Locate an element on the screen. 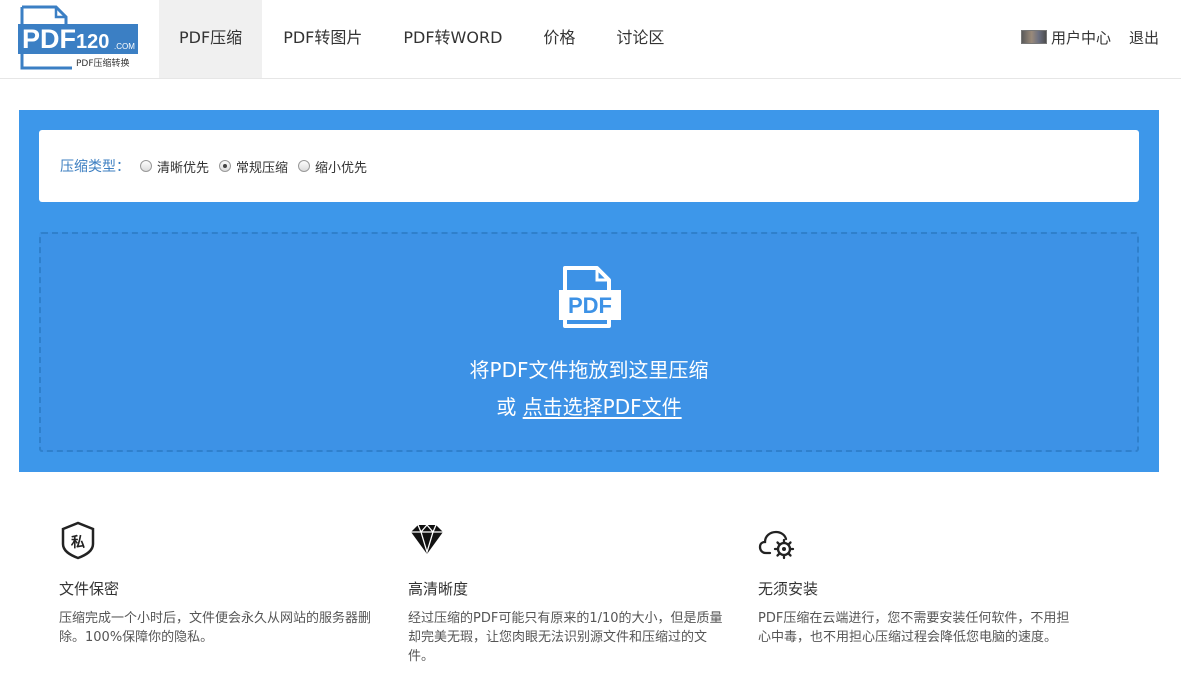  avatar is located at coordinates (1033, 37).